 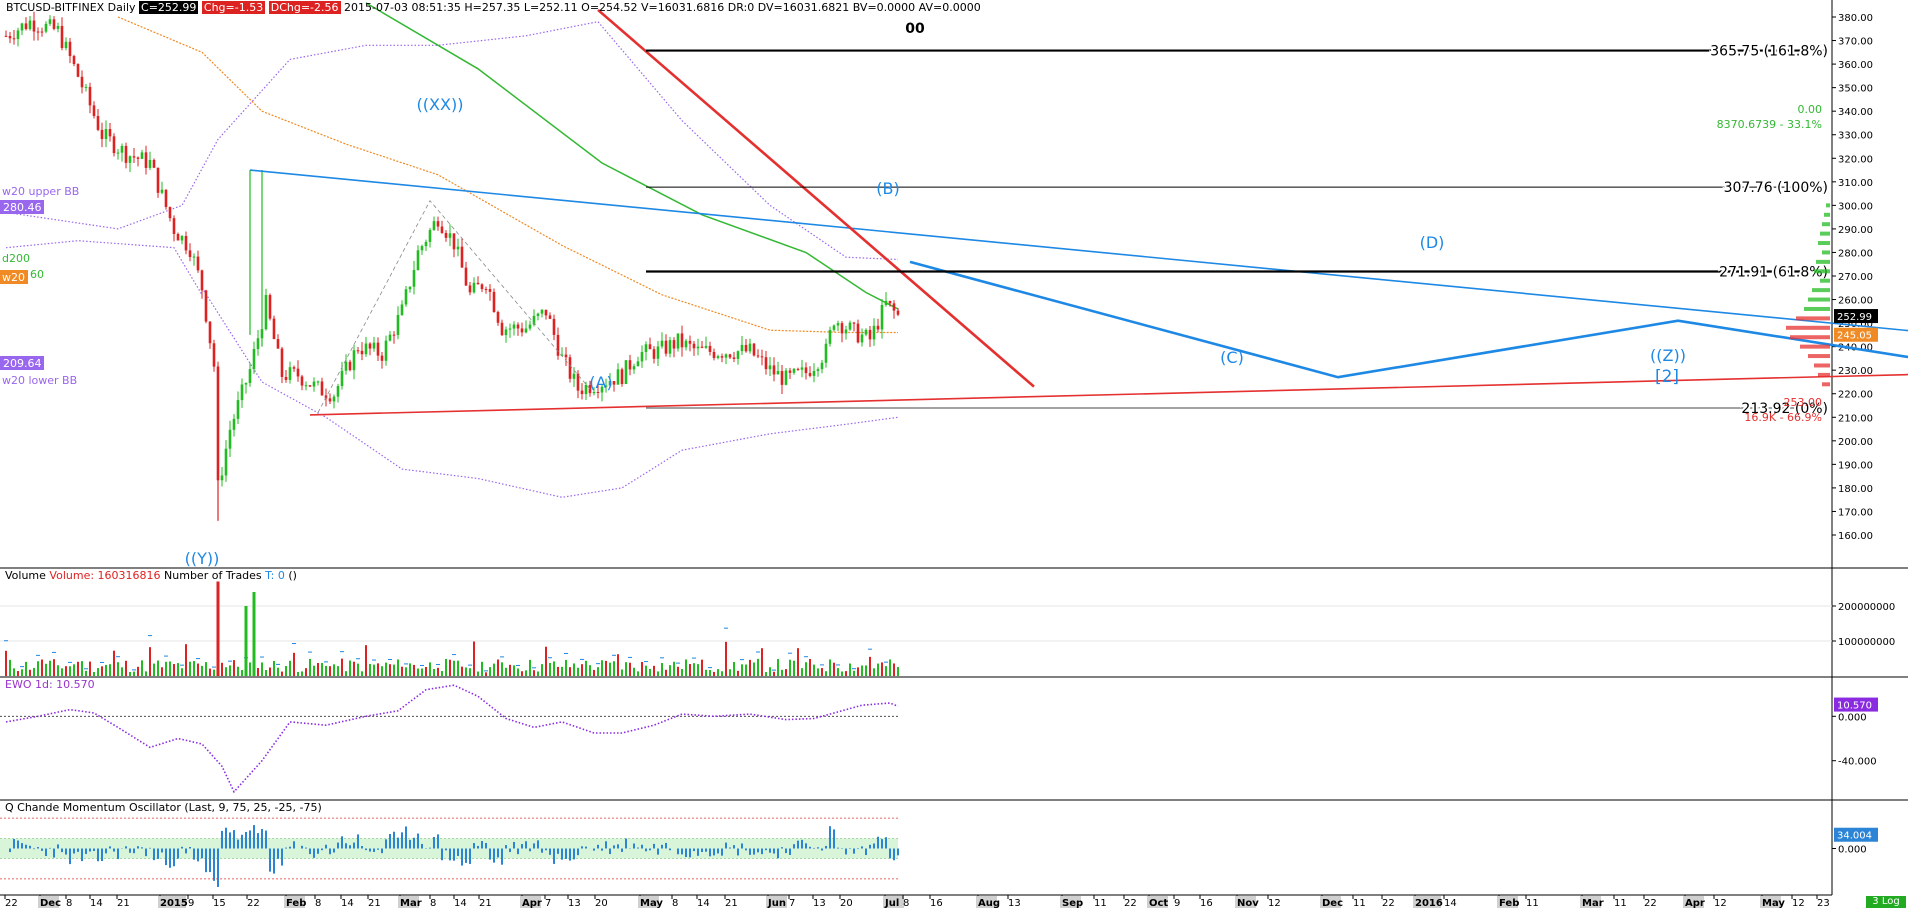 I want to click on scale-button: 3 Log, so click(x=1886, y=902).